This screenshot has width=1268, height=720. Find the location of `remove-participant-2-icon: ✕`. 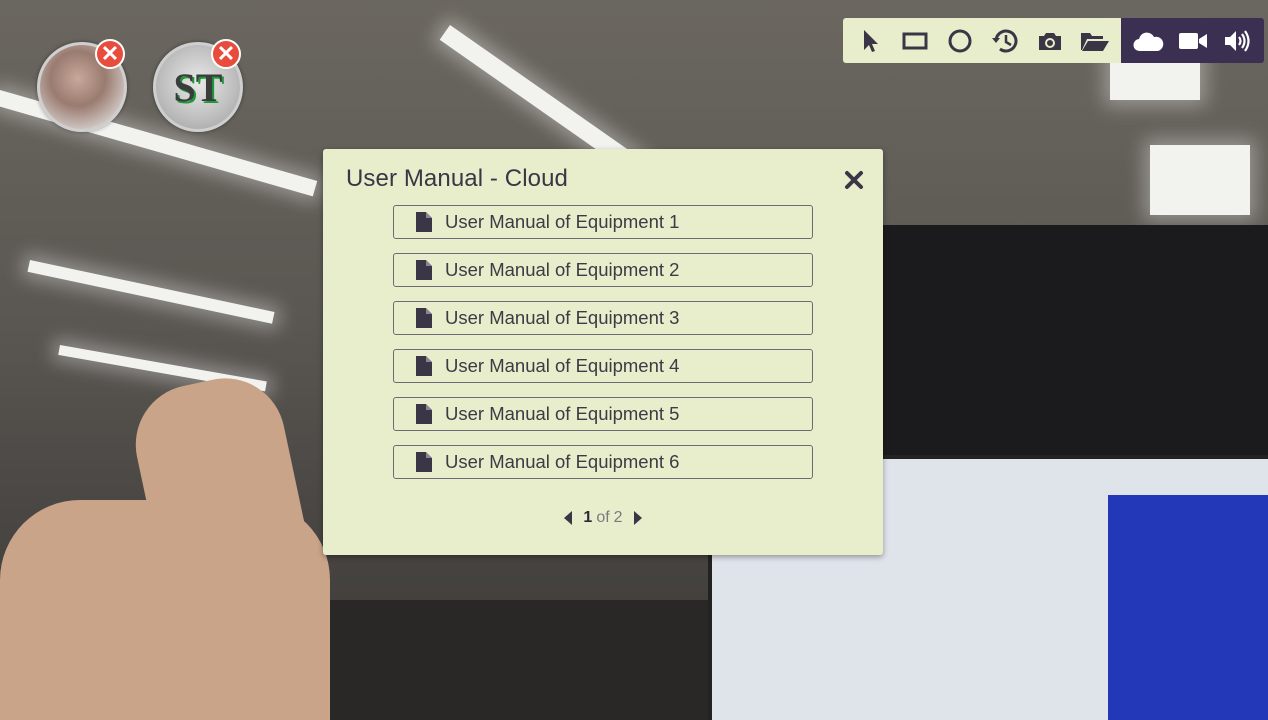

remove-participant-2-icon: ✕ is located at coordinates (226, 54).